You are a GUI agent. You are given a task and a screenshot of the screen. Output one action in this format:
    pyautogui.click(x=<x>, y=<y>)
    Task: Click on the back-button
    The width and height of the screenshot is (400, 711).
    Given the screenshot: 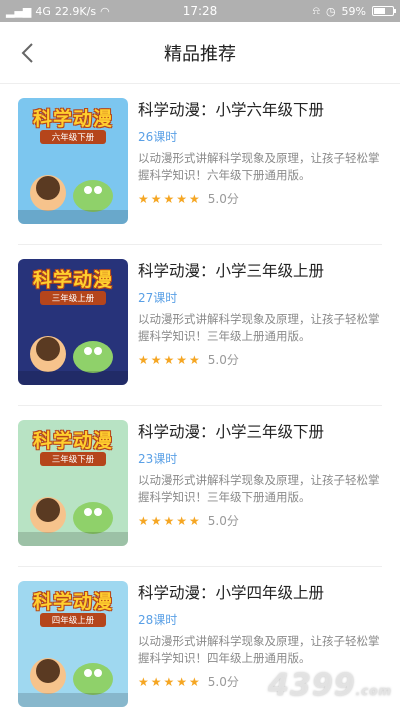 What is the action you would take?
    pyautogui.click(x=27, y=53)
    